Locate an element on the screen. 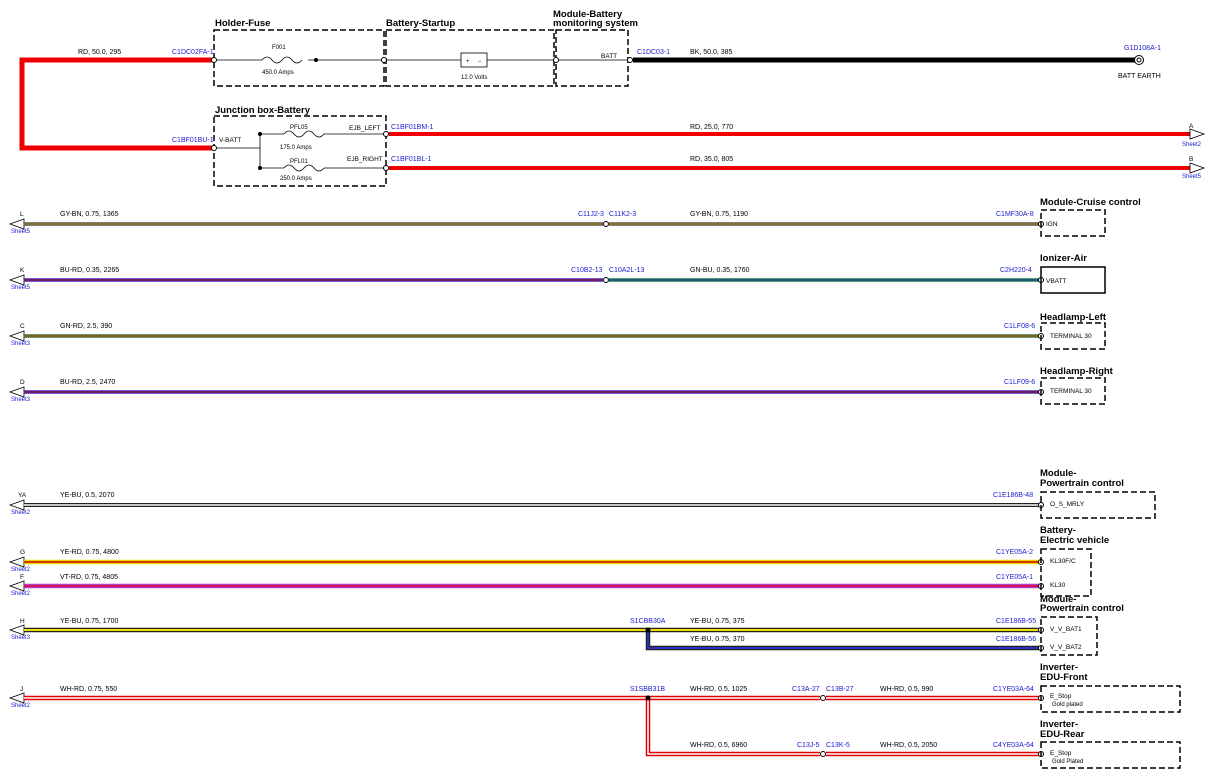  holder-fuse-title: Holder-Fuse is located at coordinates (242, 23).